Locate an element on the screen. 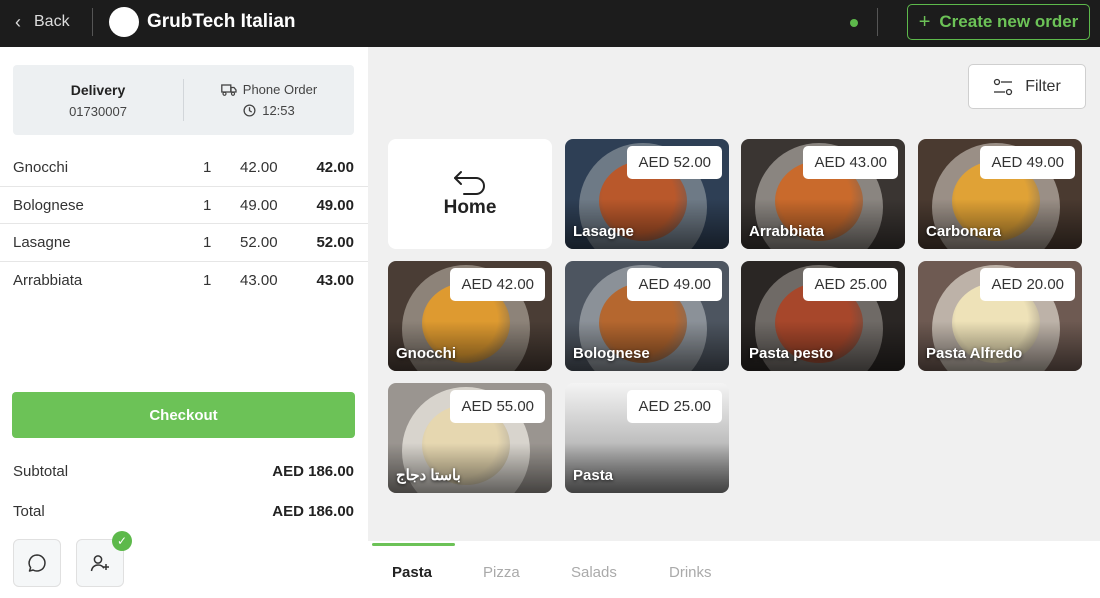 The width and height of the screenshot is (1100, 598). home-tile: Home is located at coordinates (470, 194).